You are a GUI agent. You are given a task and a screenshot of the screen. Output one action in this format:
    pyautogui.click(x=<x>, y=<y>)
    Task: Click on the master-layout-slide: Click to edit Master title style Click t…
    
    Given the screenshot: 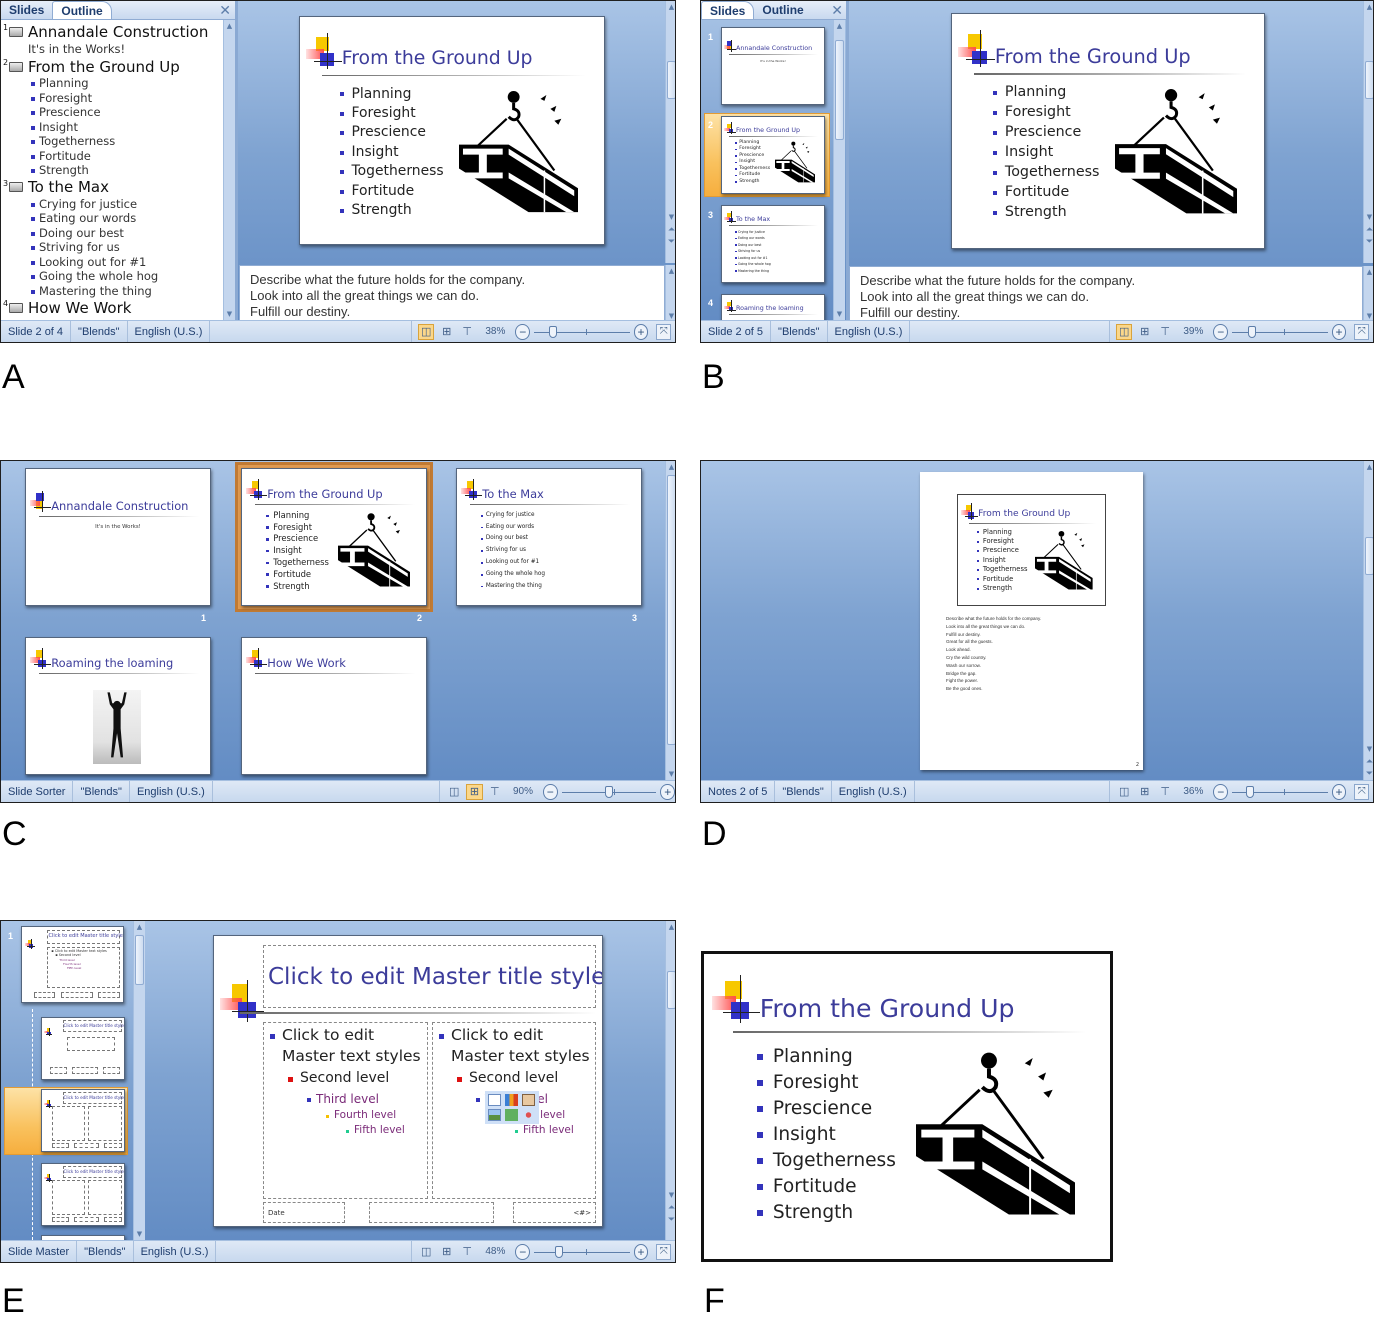 What is the action you would take?
    pyautogui.click(x=408, y=1081)
    